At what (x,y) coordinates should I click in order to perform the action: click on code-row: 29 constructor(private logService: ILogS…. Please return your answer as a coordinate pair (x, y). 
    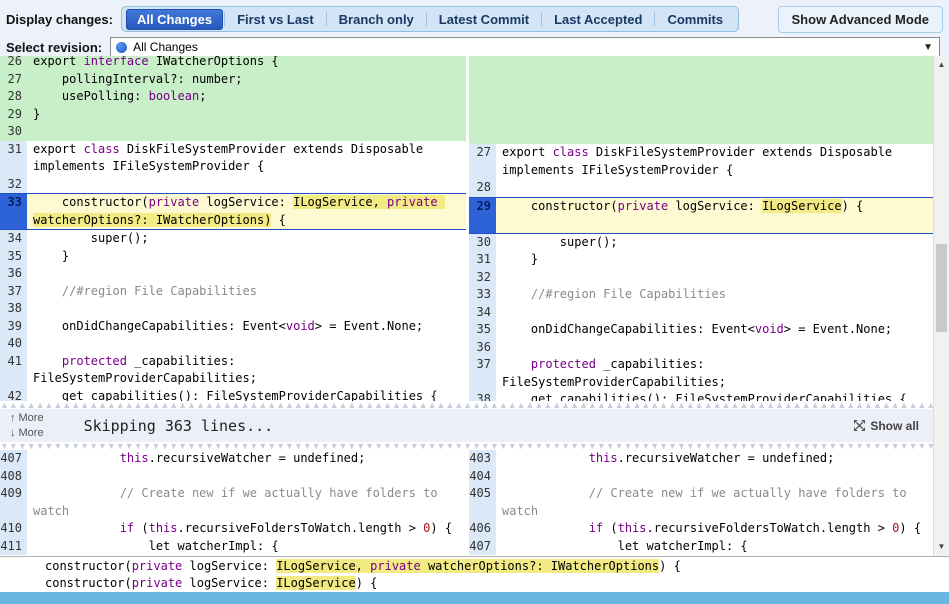
    Looking at the image, I should click on (701, 215).